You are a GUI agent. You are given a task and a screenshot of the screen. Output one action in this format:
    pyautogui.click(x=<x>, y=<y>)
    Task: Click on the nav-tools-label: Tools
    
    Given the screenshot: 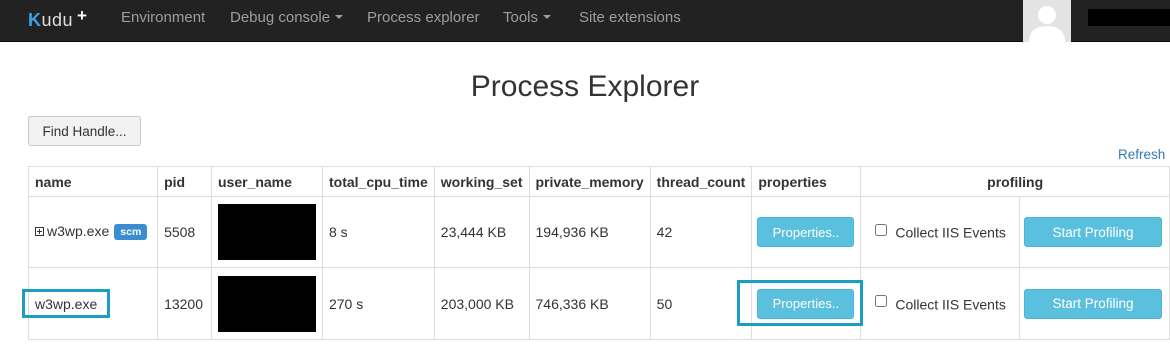 What is the action you would take?
    pyautogui.click(x=521, y=17)
    